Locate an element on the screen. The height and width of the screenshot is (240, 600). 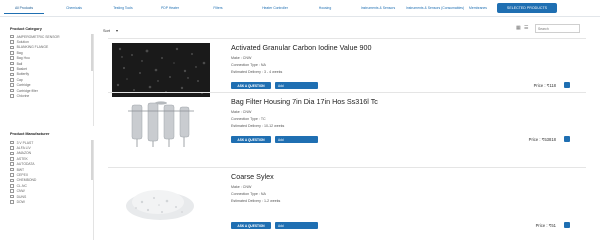
product-price: Price : ₹53818 is located at coordinates (542, 139).